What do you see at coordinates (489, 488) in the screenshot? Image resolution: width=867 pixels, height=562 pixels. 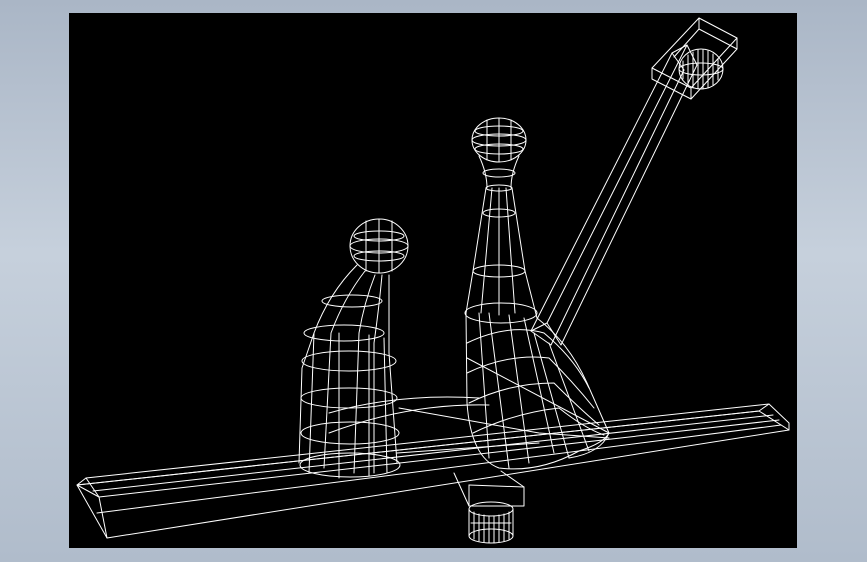 I see `cross-block` at bounding box center [489, 488].